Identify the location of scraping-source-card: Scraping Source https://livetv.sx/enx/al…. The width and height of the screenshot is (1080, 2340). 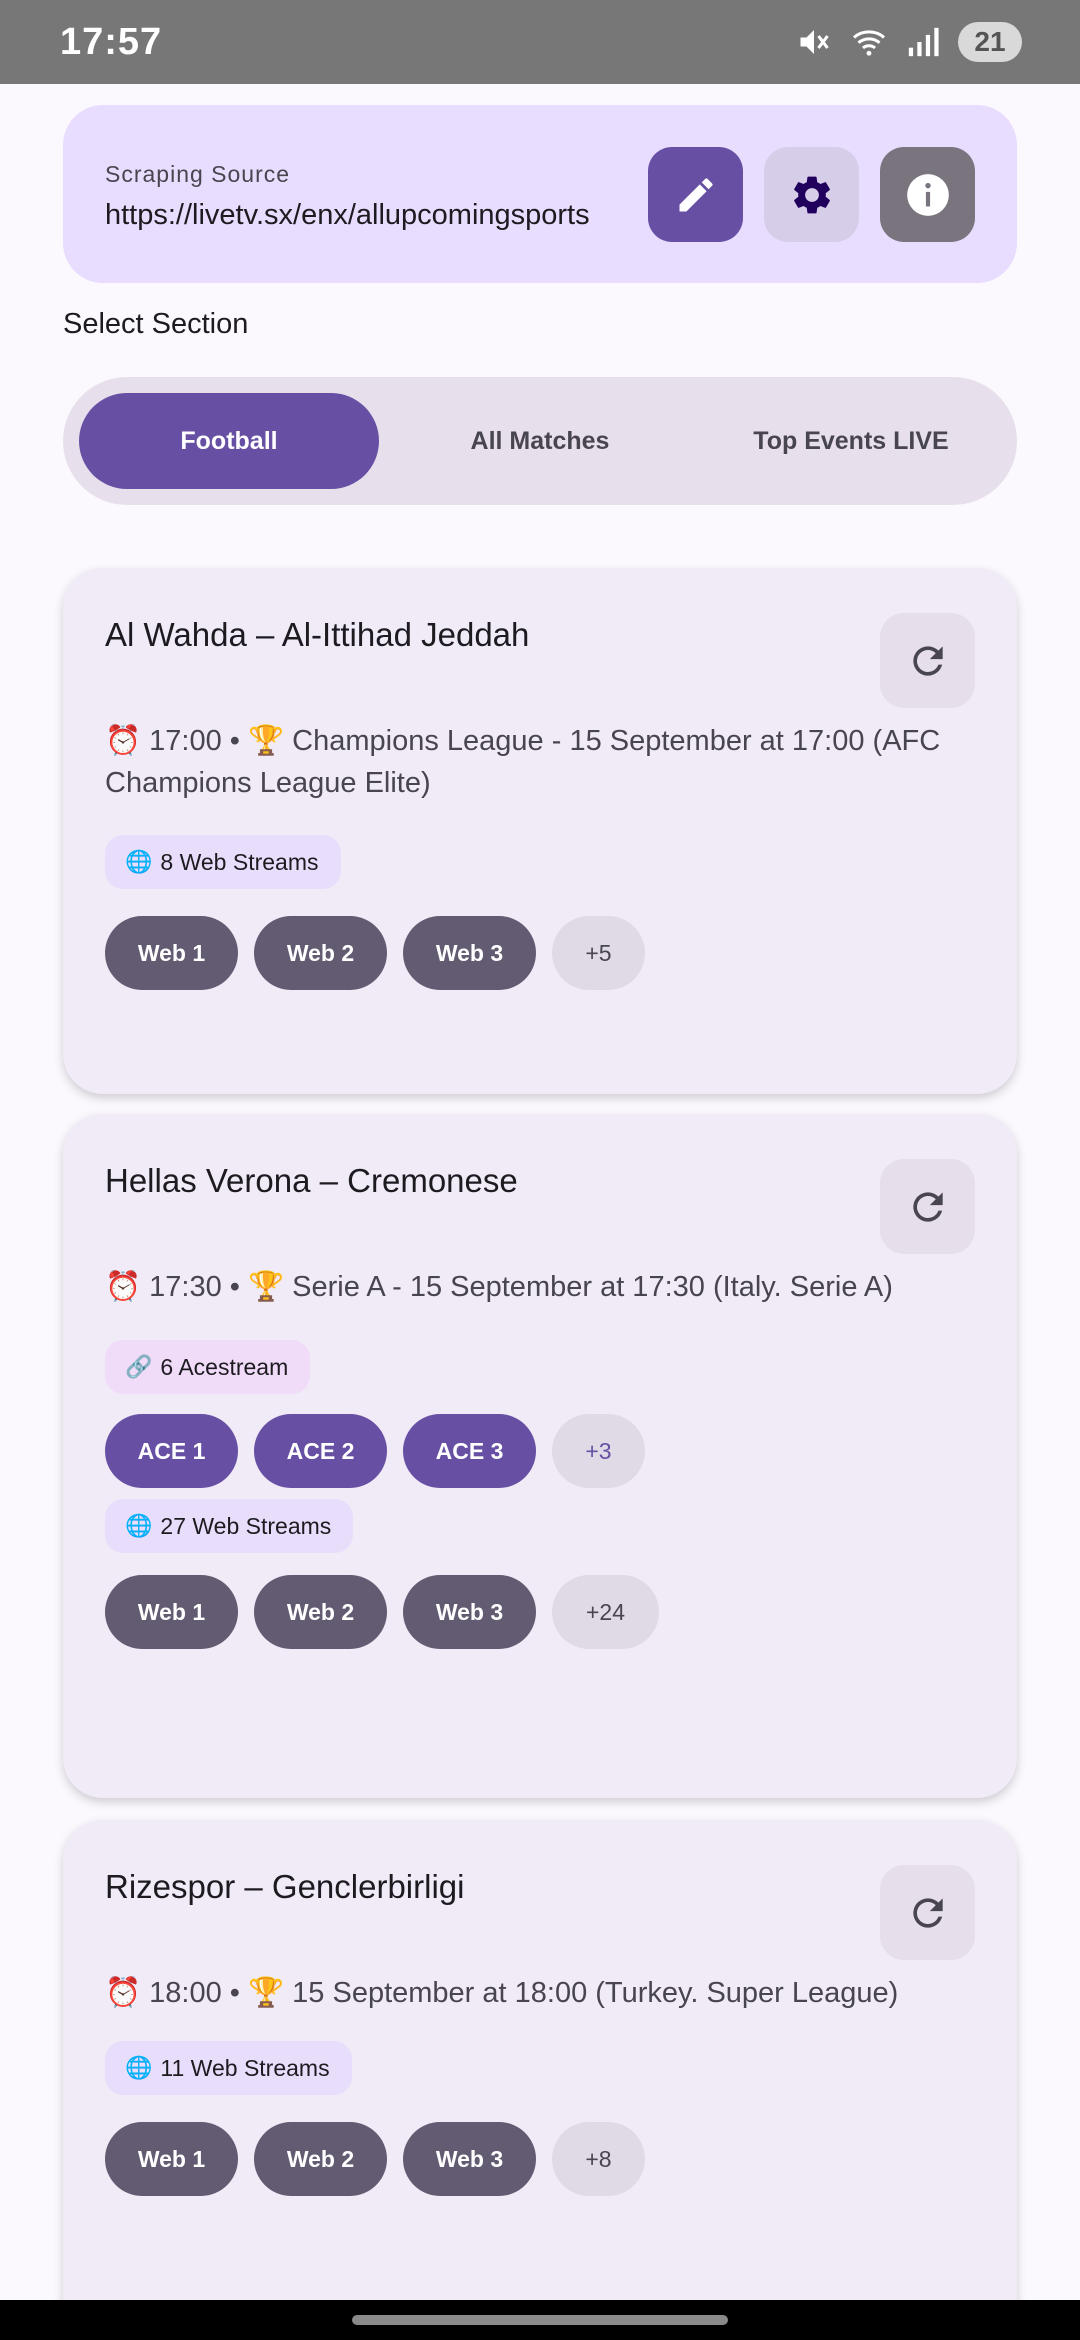
(540, 194).